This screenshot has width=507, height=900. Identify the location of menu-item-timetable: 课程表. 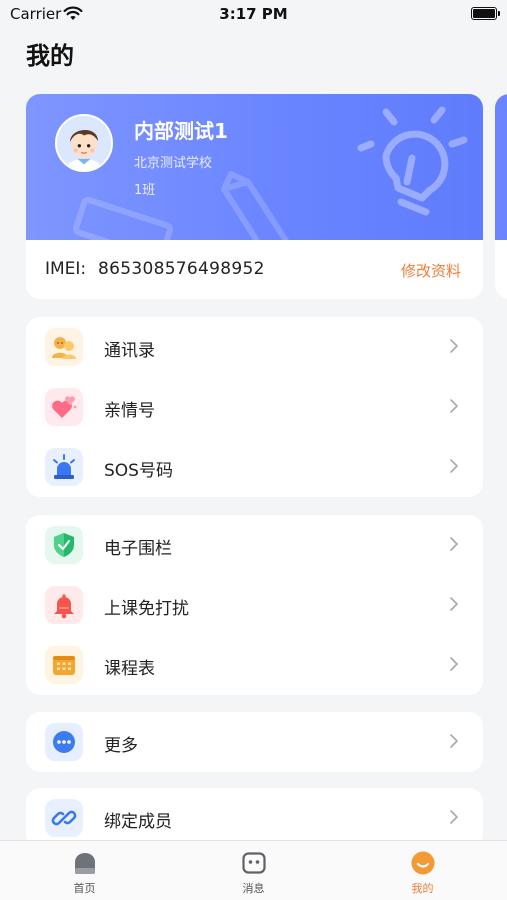
(254, 665).